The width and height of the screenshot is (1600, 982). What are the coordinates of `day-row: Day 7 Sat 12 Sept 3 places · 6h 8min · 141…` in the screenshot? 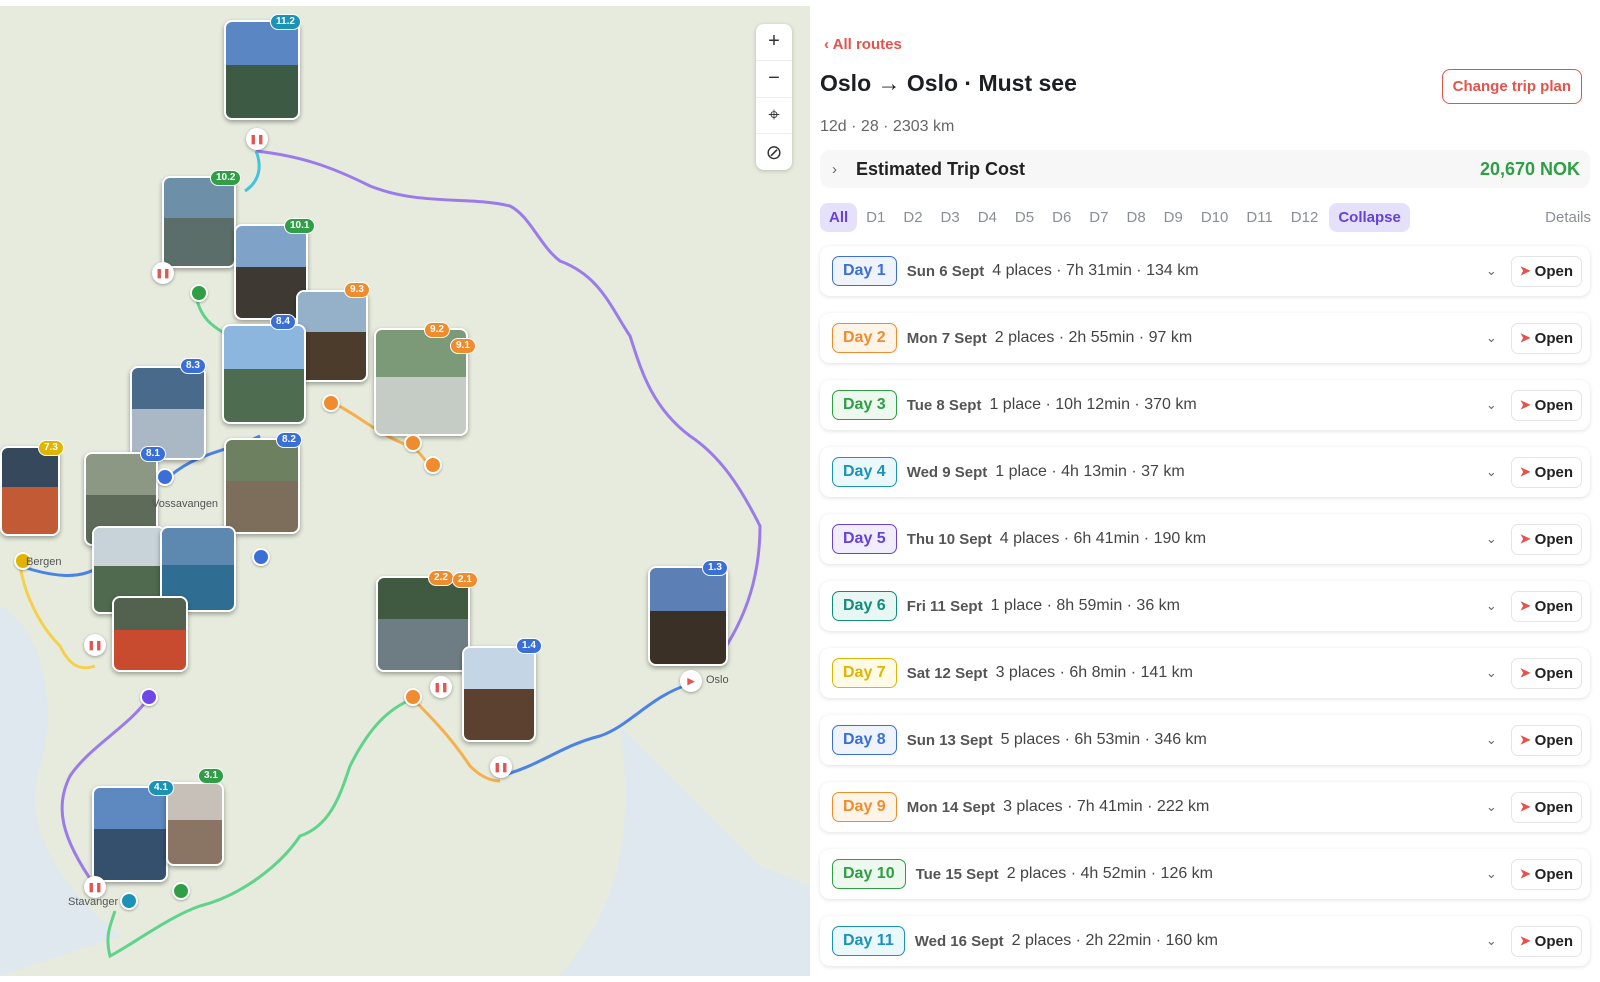 It's located at (1205, 673).